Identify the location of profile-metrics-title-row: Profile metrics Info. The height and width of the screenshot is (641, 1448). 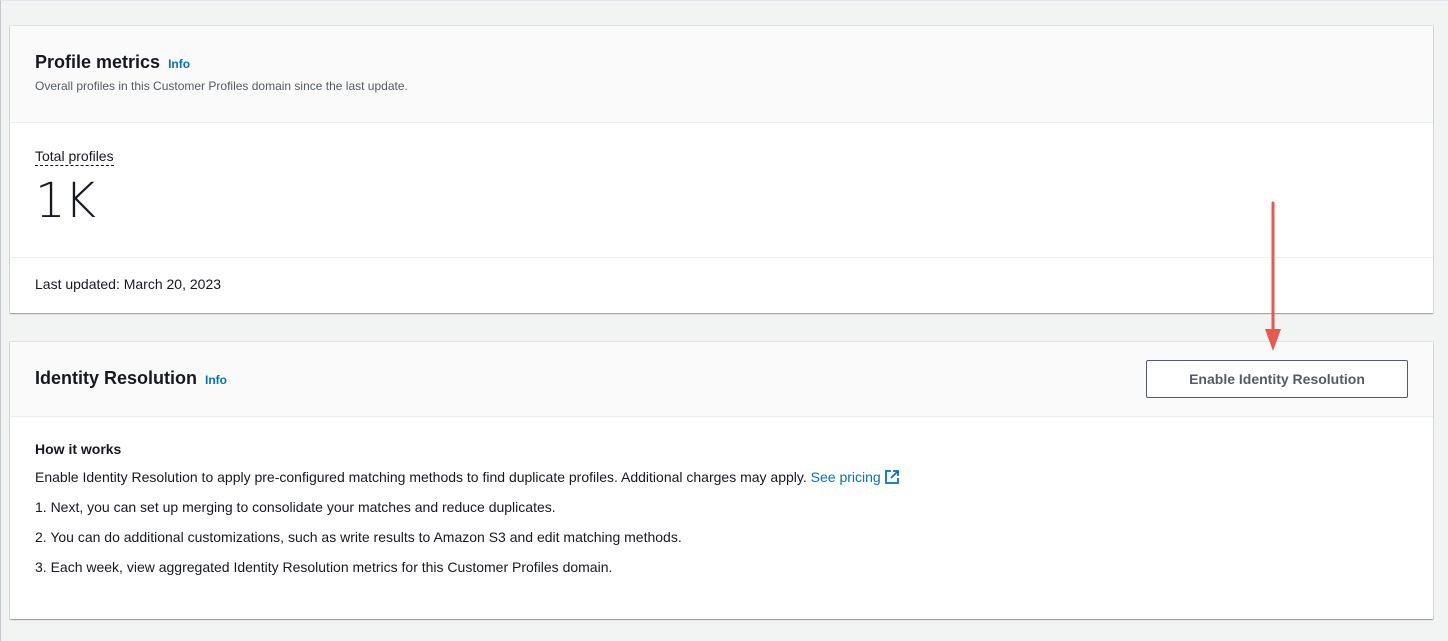
(734, 62).